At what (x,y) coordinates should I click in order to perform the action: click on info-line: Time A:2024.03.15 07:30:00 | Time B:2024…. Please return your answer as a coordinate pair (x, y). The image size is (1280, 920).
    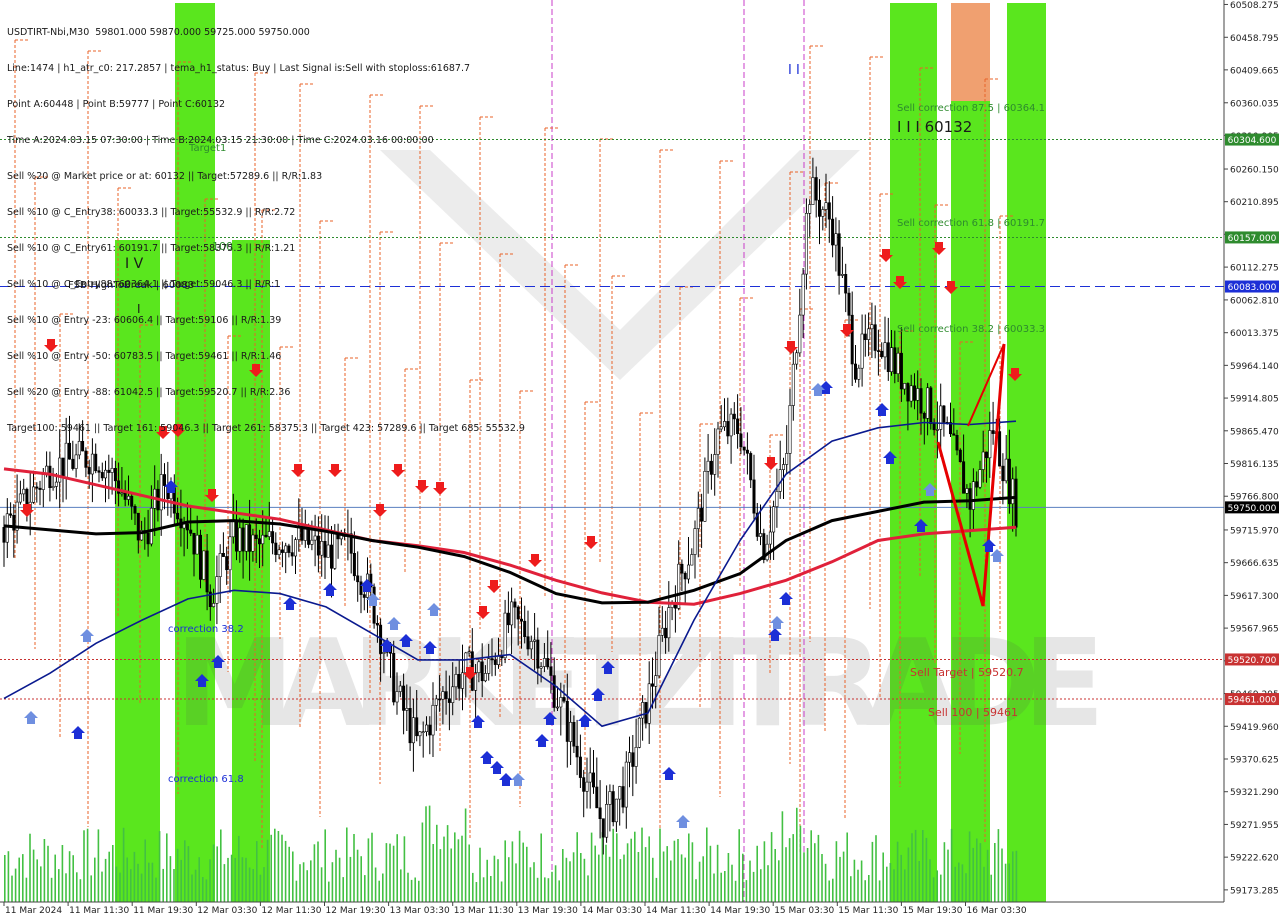
    Looking at the image, I should click on (220, 140).